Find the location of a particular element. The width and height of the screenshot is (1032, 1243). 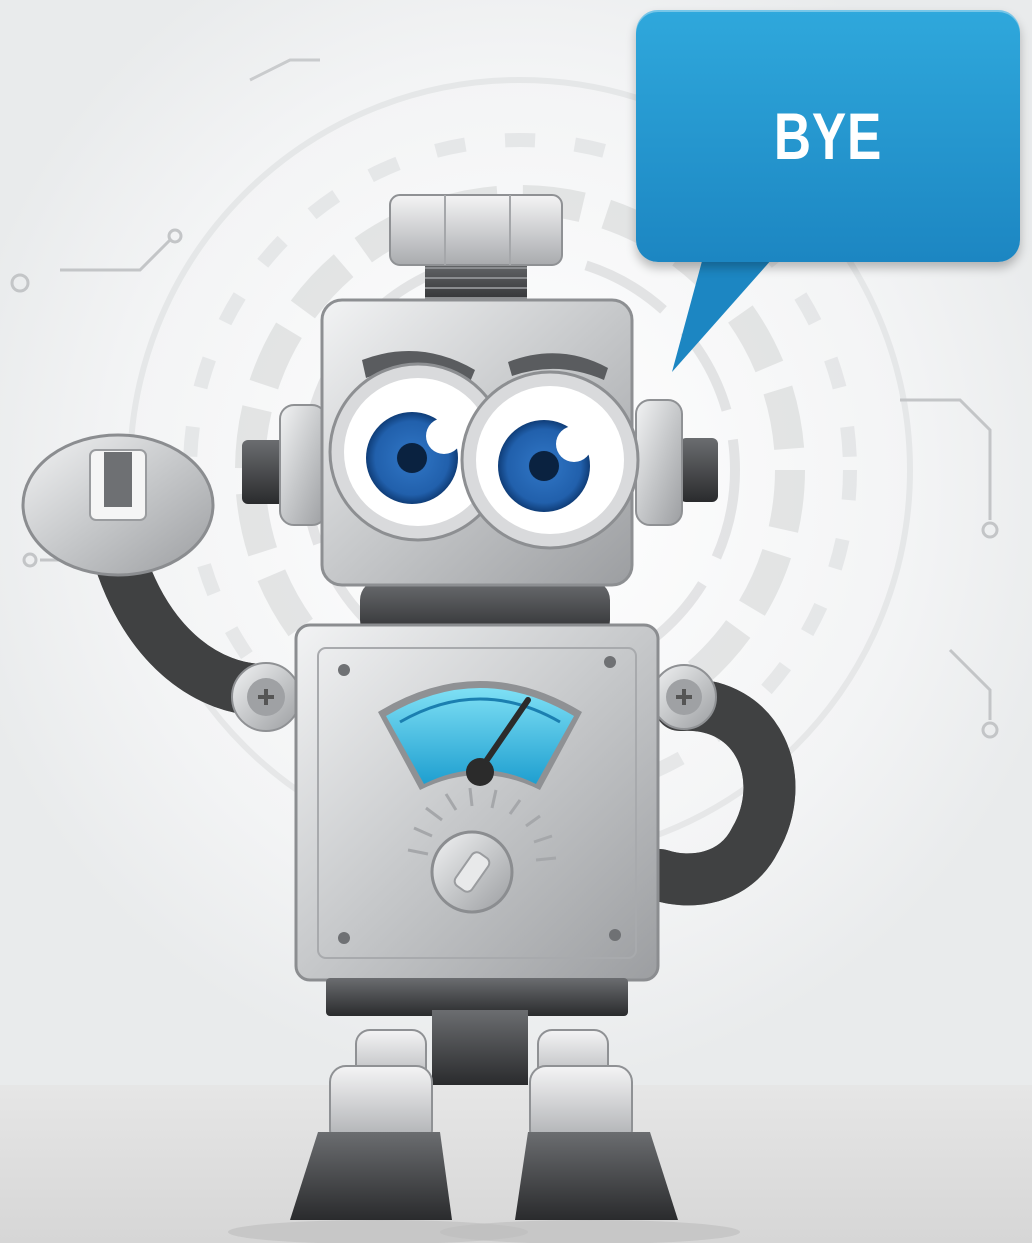

waist is located at coordinates (480, 1047).